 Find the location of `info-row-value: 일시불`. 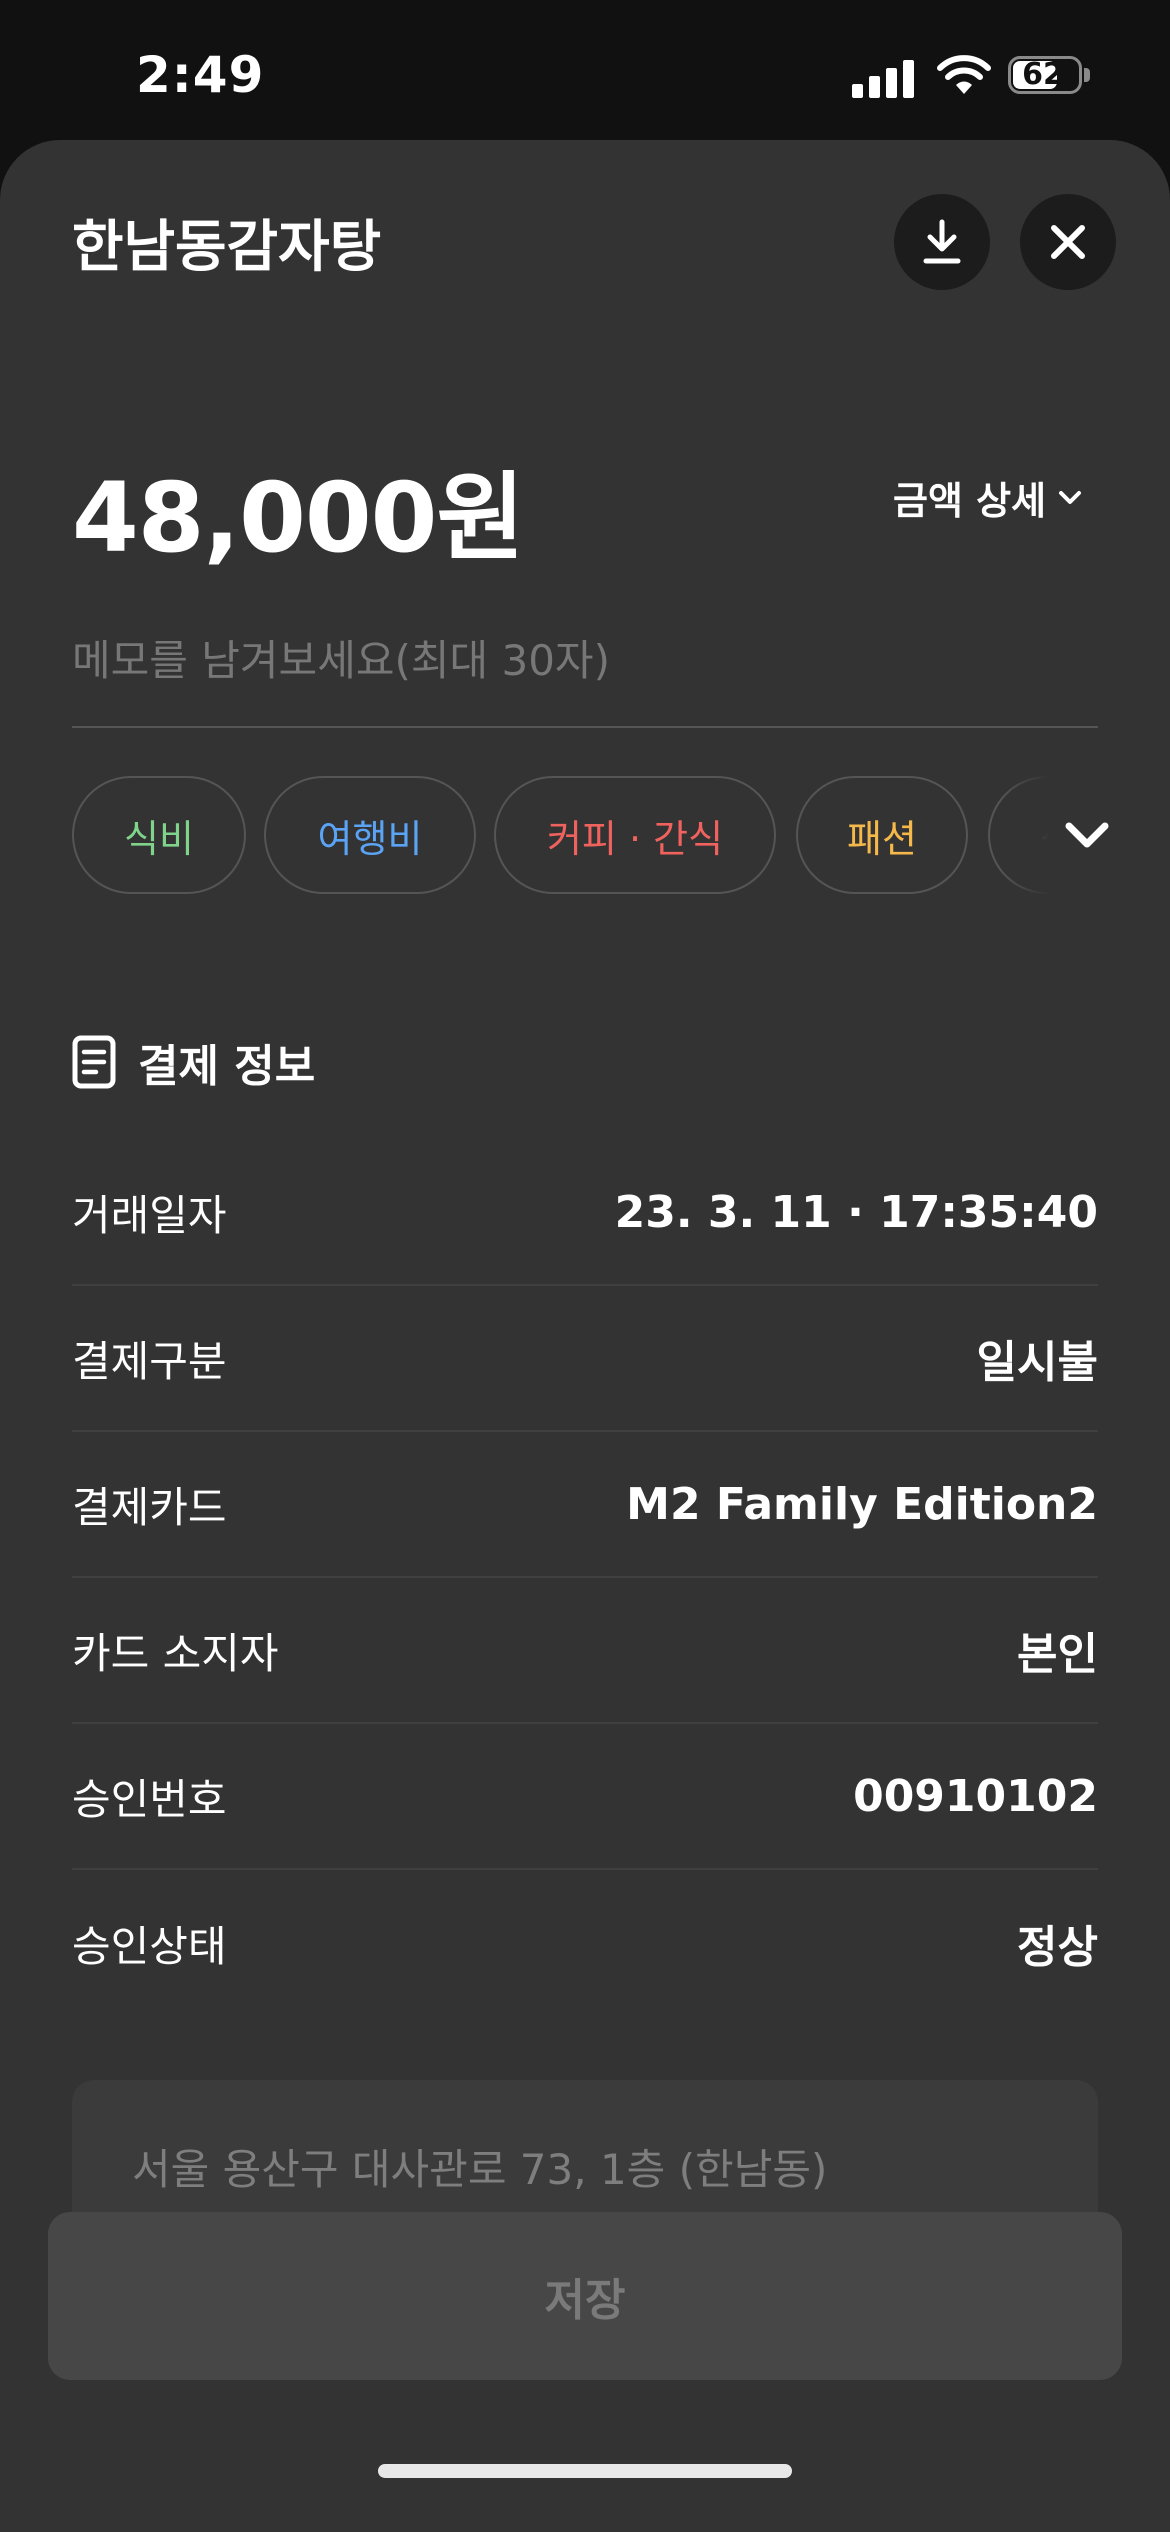

info-row-value: 일시불 is located at coordinates (1037, 1362).